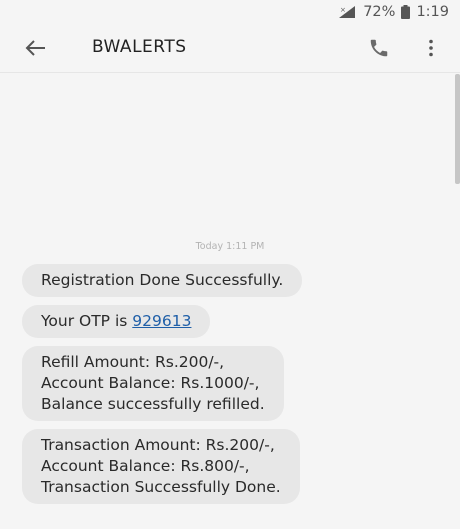 The width and height of the screenshot is (460, 529). I want to click on call-button, so click(379, 48).